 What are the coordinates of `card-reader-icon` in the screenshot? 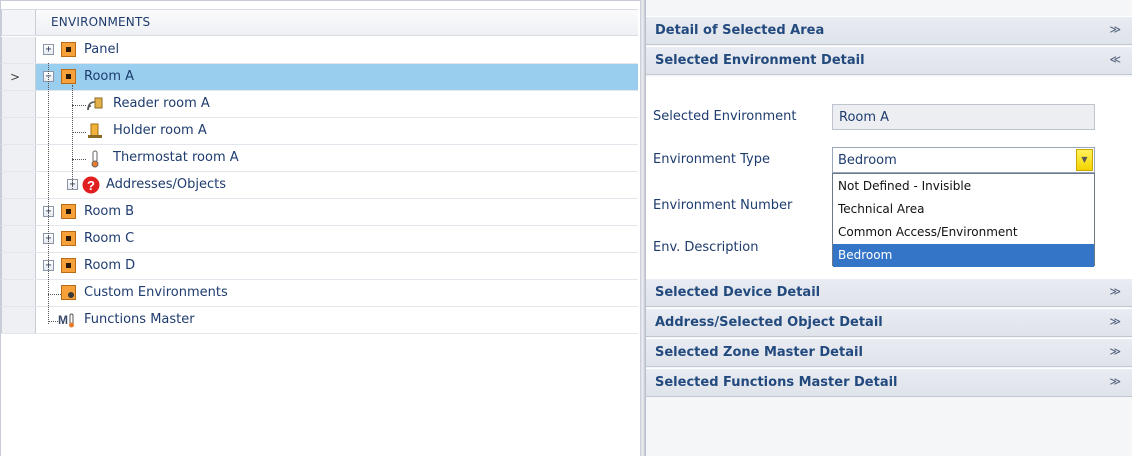 It's located at (94, 103).